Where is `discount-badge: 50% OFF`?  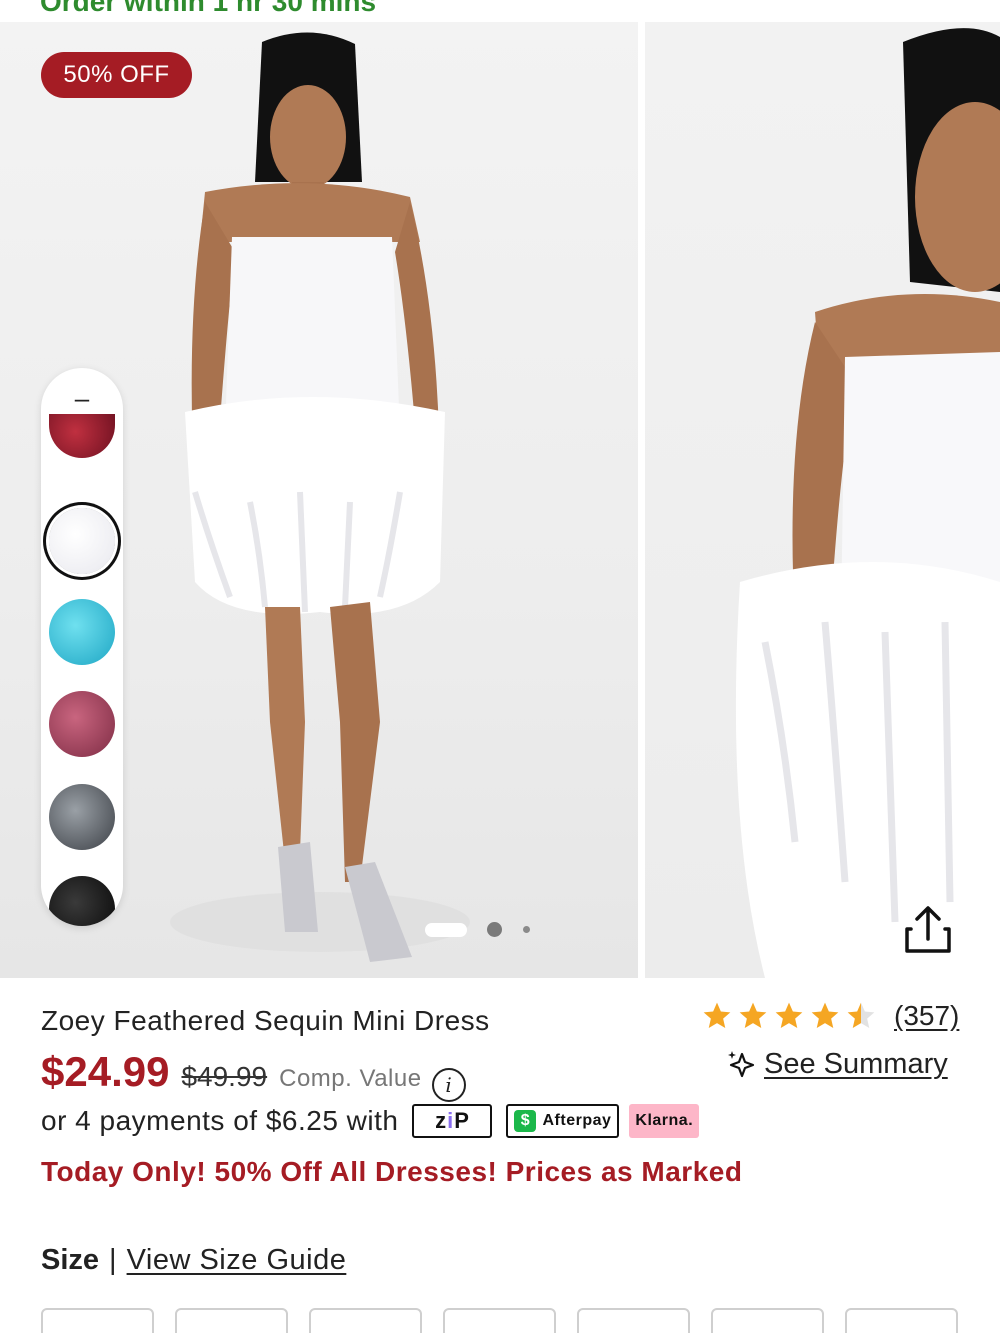
discount-badge: 50% OFF is located at coordinates (116, 75).